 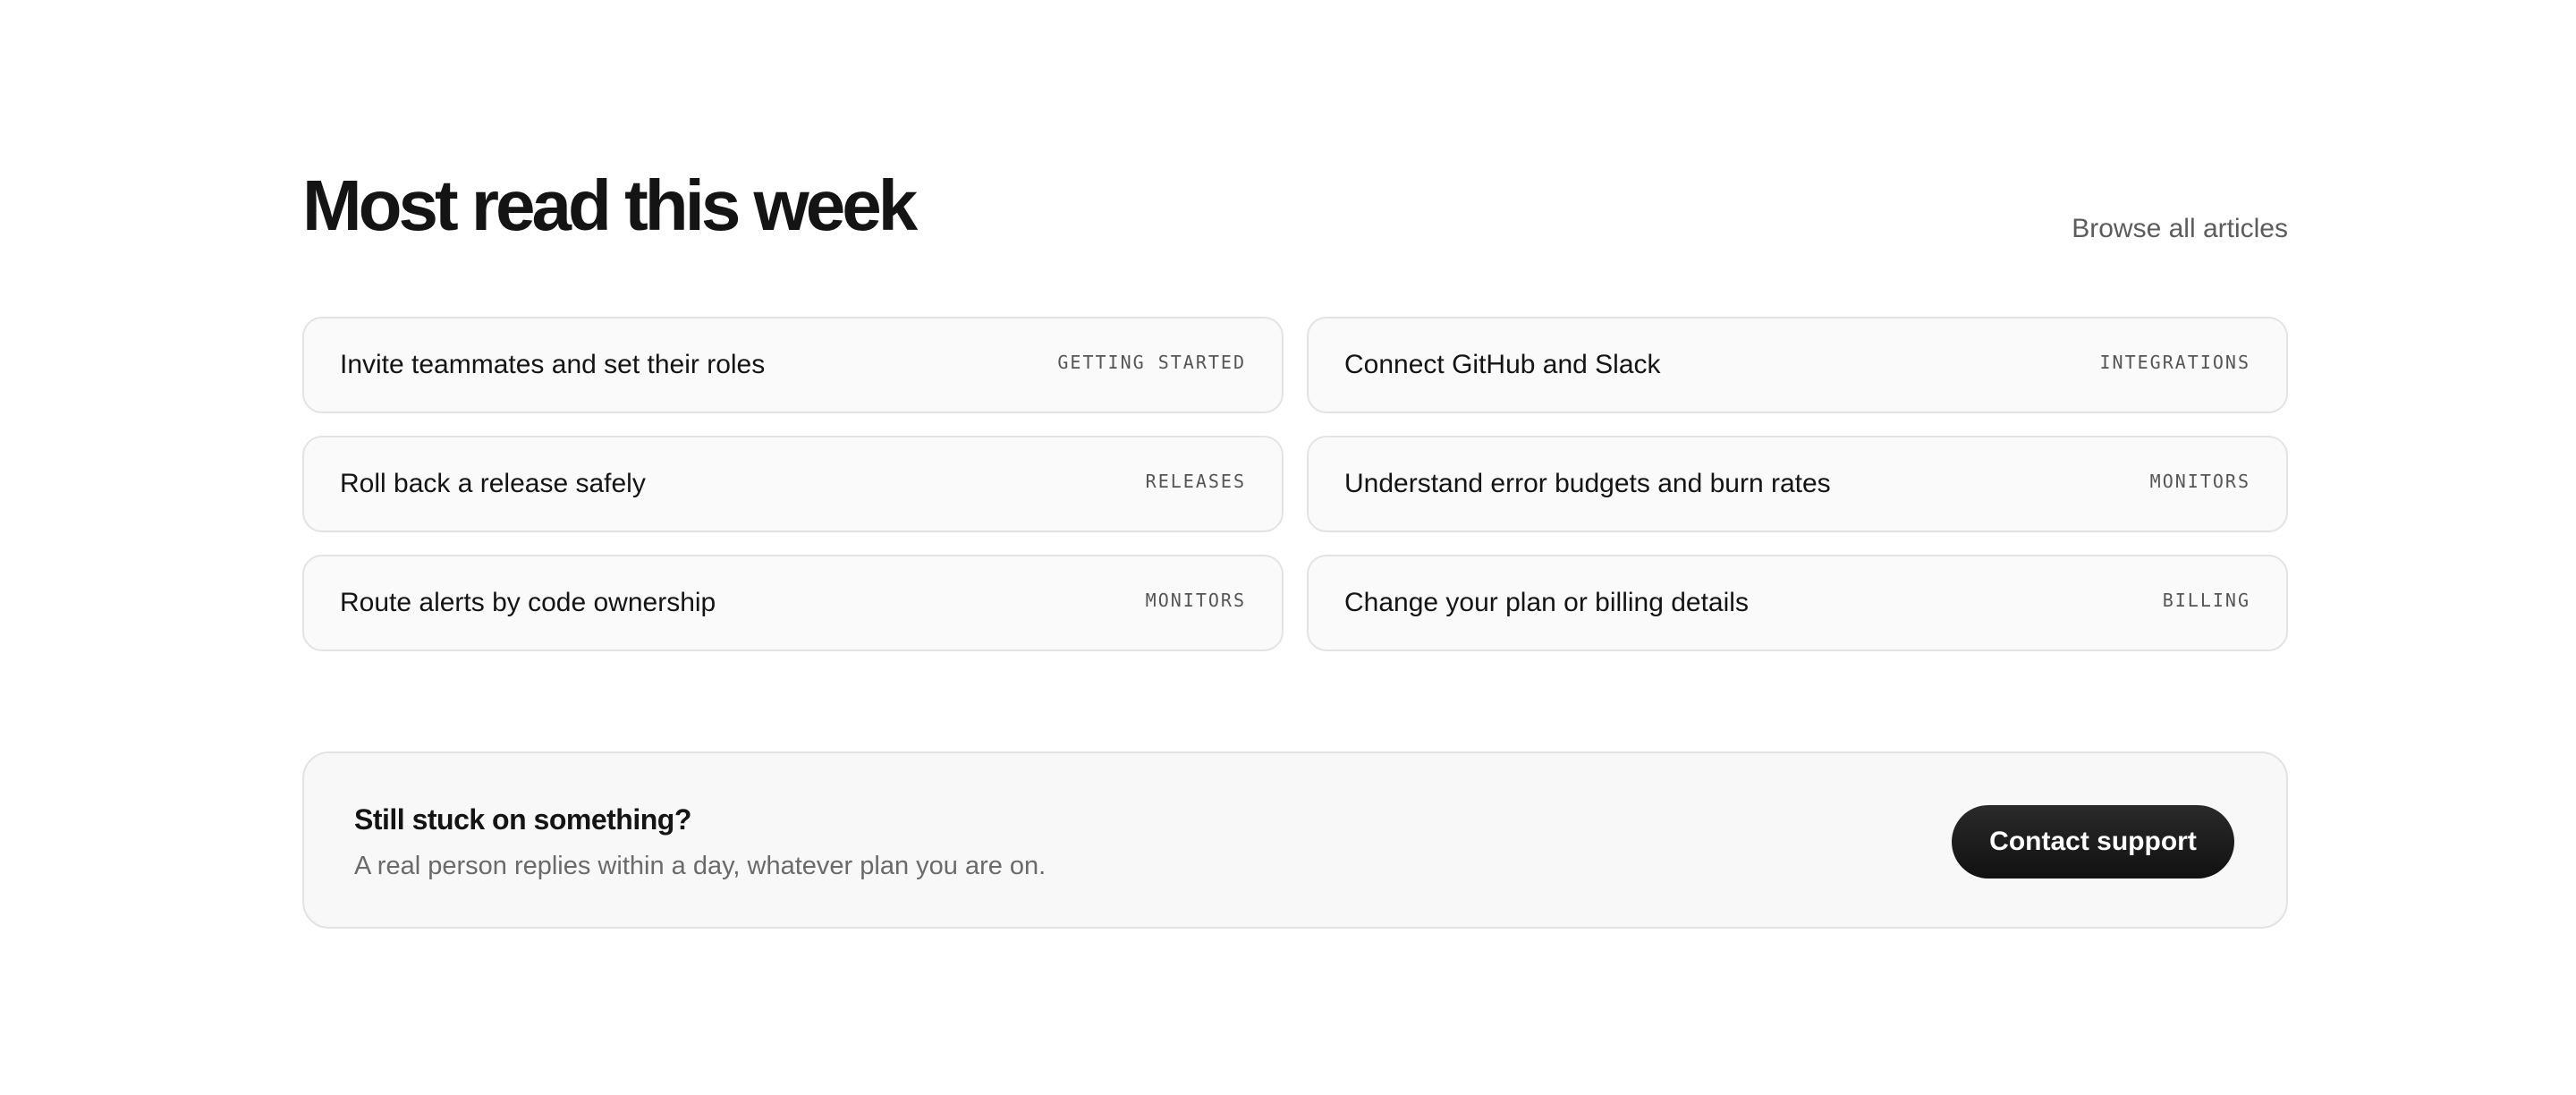 I want to click on article-card-route-alerts: Route alerts by code ownership MONITORS, so click(x=793, y=603).